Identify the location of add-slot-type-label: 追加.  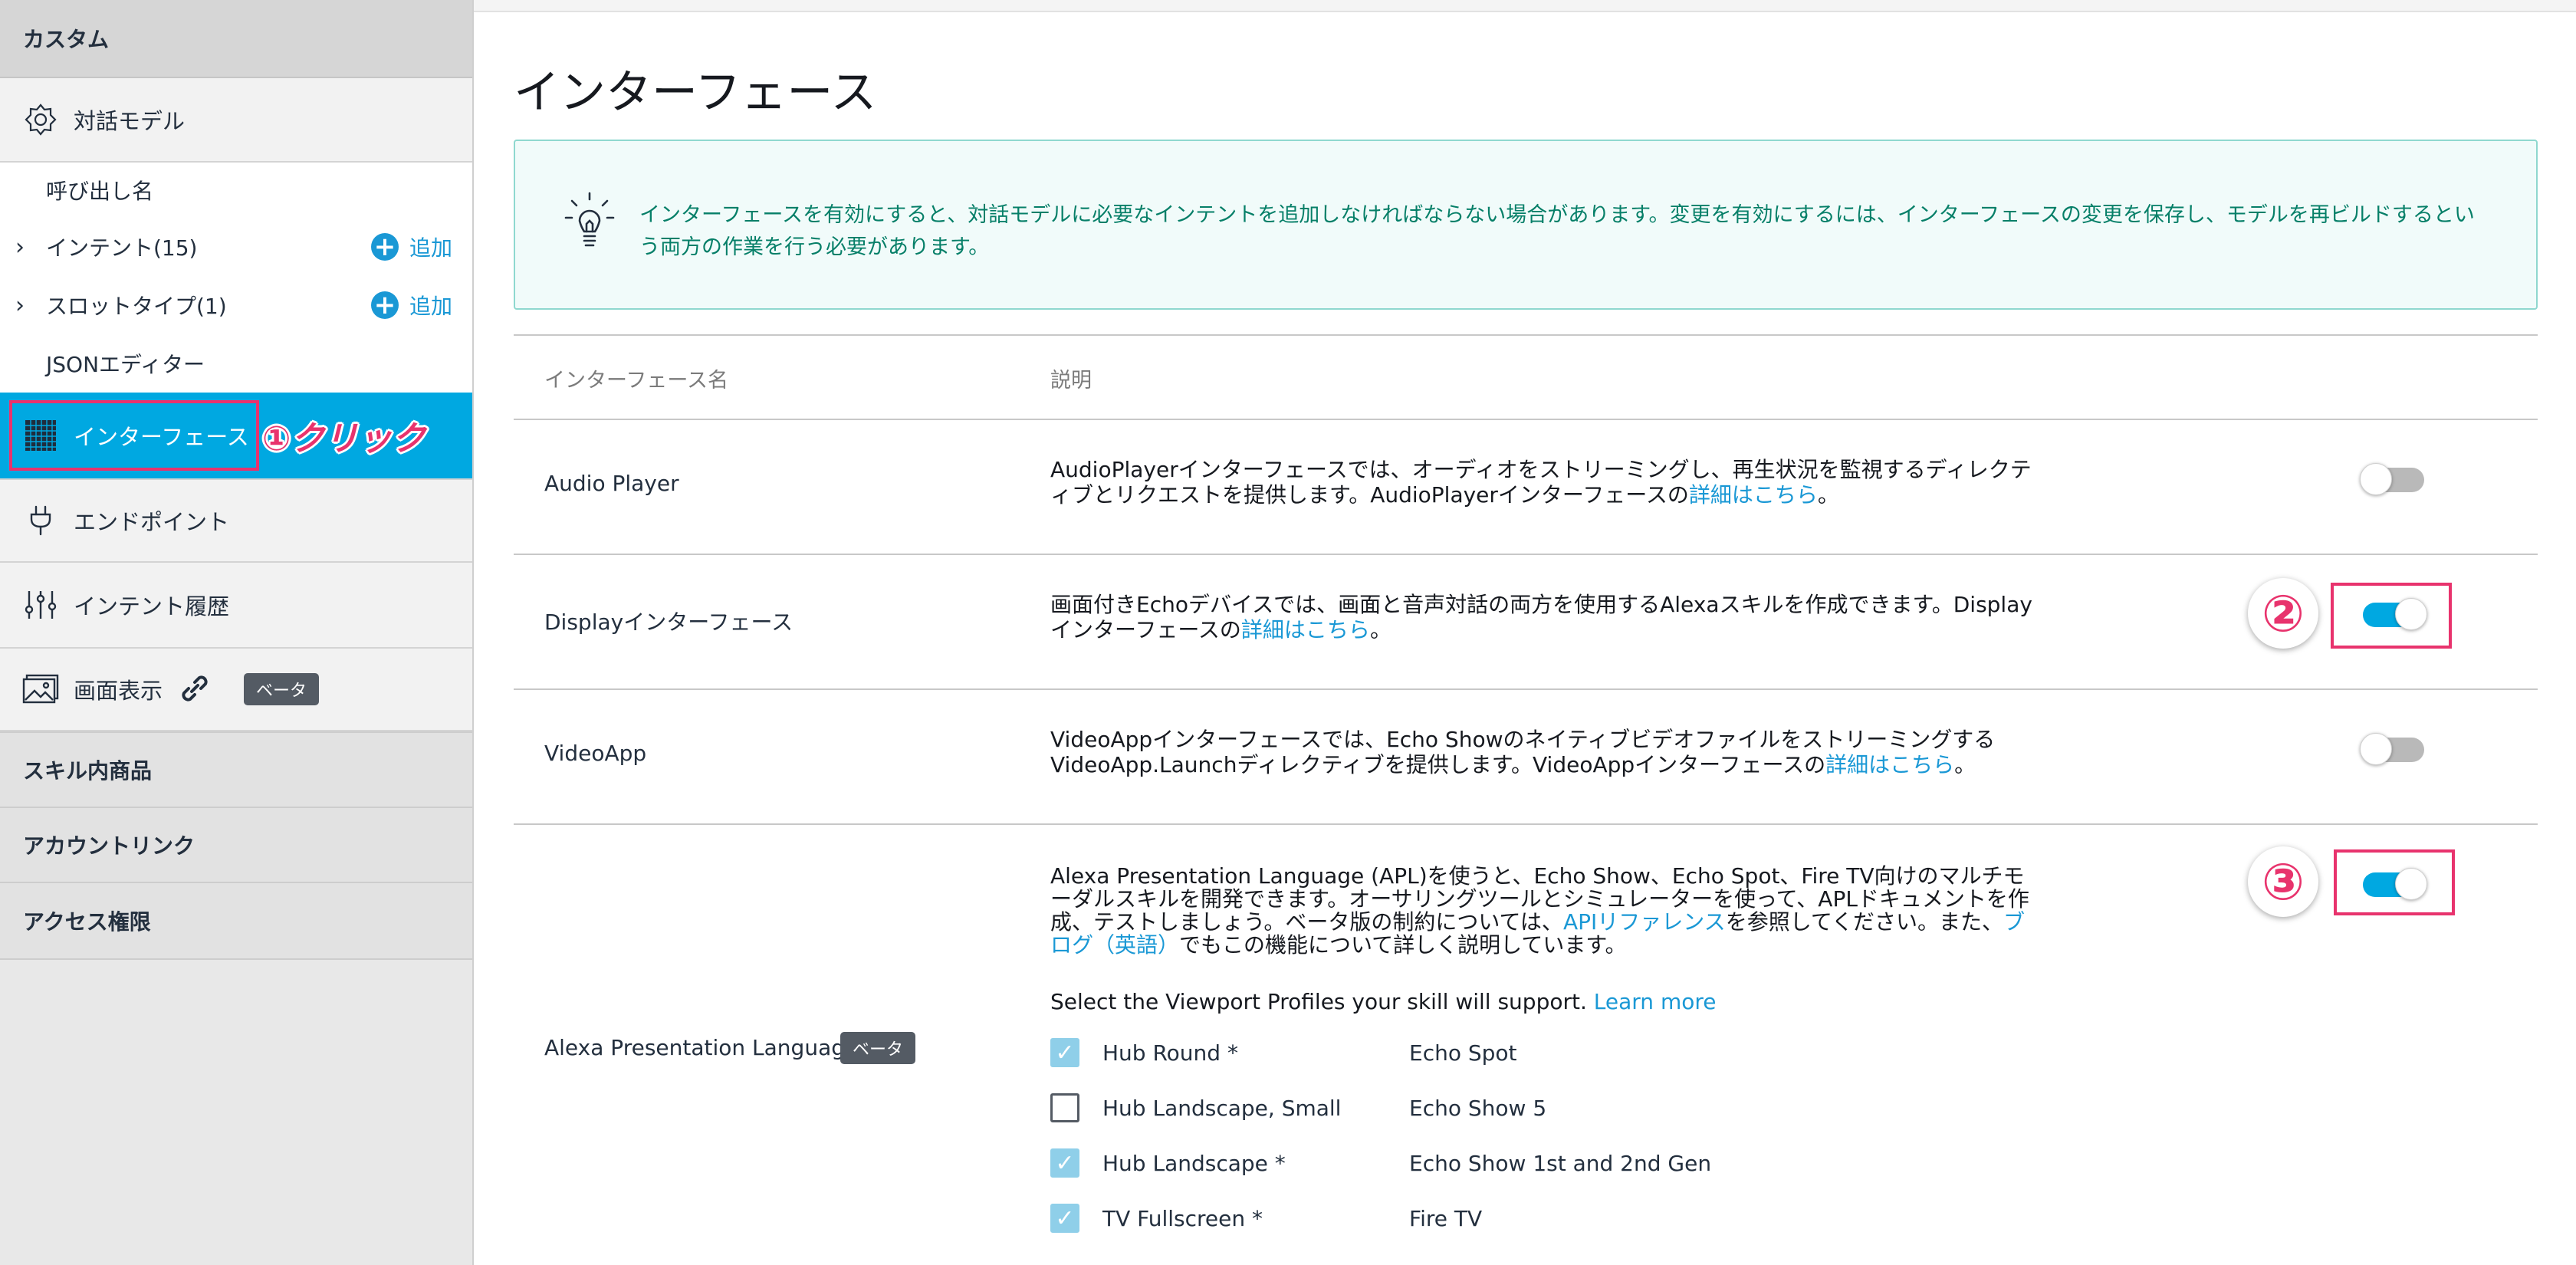
(431, 307).